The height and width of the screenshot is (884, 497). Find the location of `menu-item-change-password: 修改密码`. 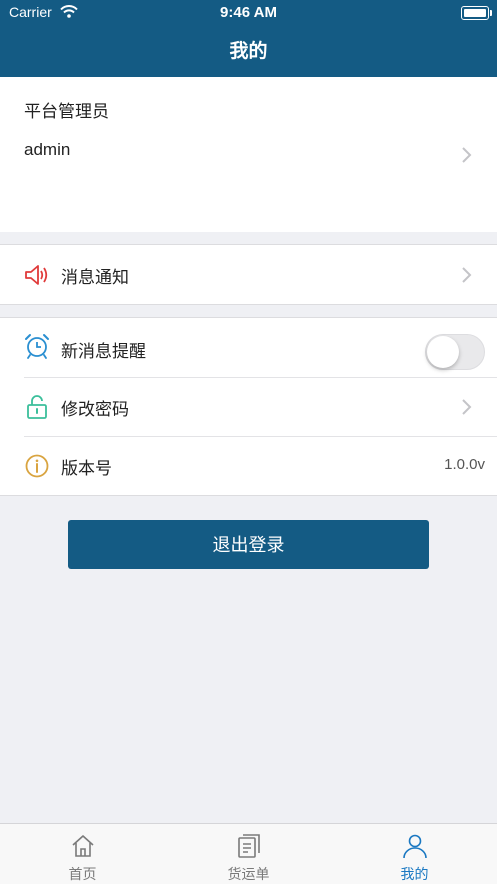

menu-item-change-password: 修改密码 is located at coordinates (248, 406).